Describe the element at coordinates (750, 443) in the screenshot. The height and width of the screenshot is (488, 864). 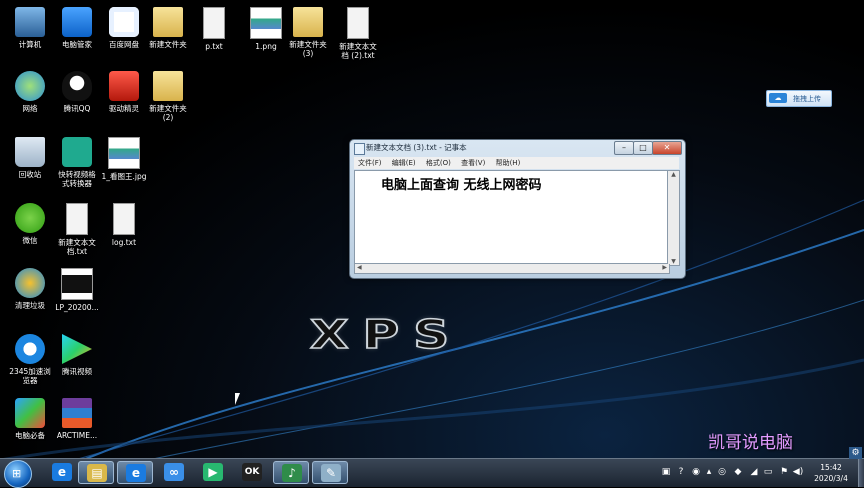
I see `watermark: 凯哥说电脑` at that location.